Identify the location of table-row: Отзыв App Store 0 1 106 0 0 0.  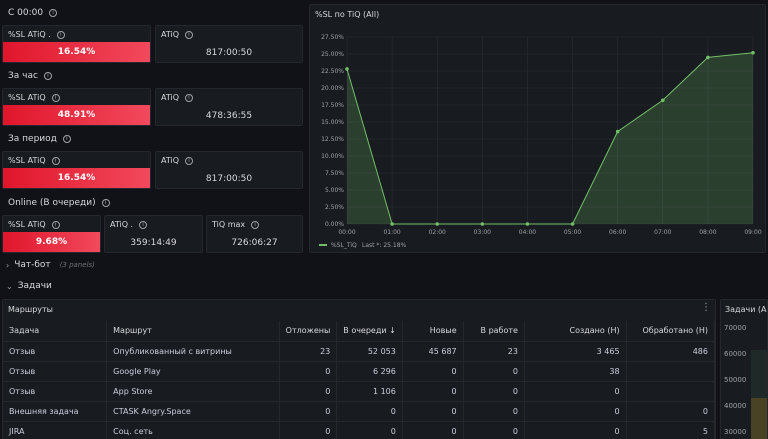
(359, 391).